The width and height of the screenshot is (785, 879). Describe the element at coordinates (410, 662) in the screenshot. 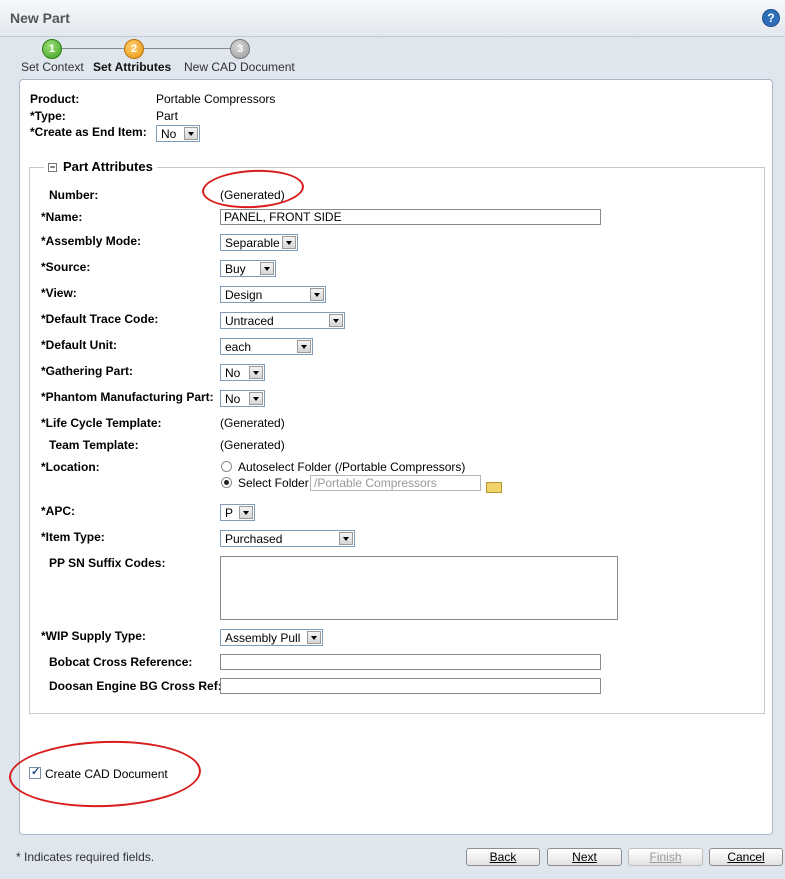

I see `bobcat-cross-ref-input` at that location.